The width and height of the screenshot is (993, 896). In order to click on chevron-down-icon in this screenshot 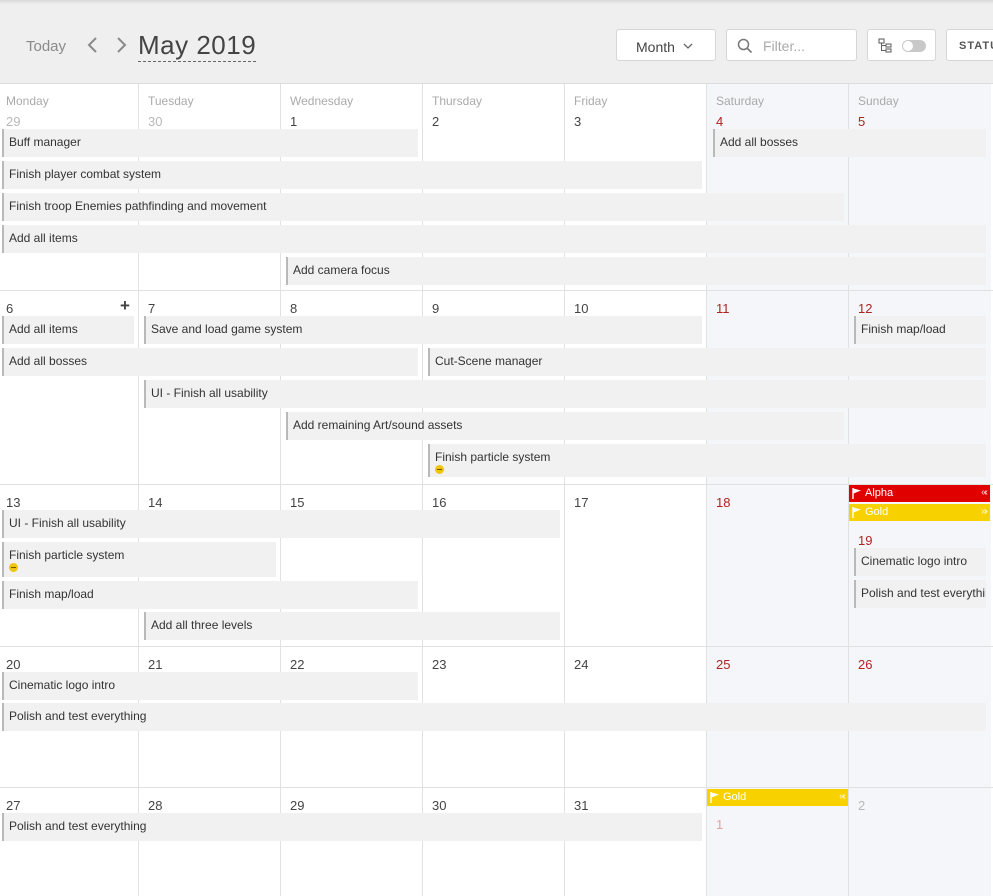, I will do `click(688, 46)`.